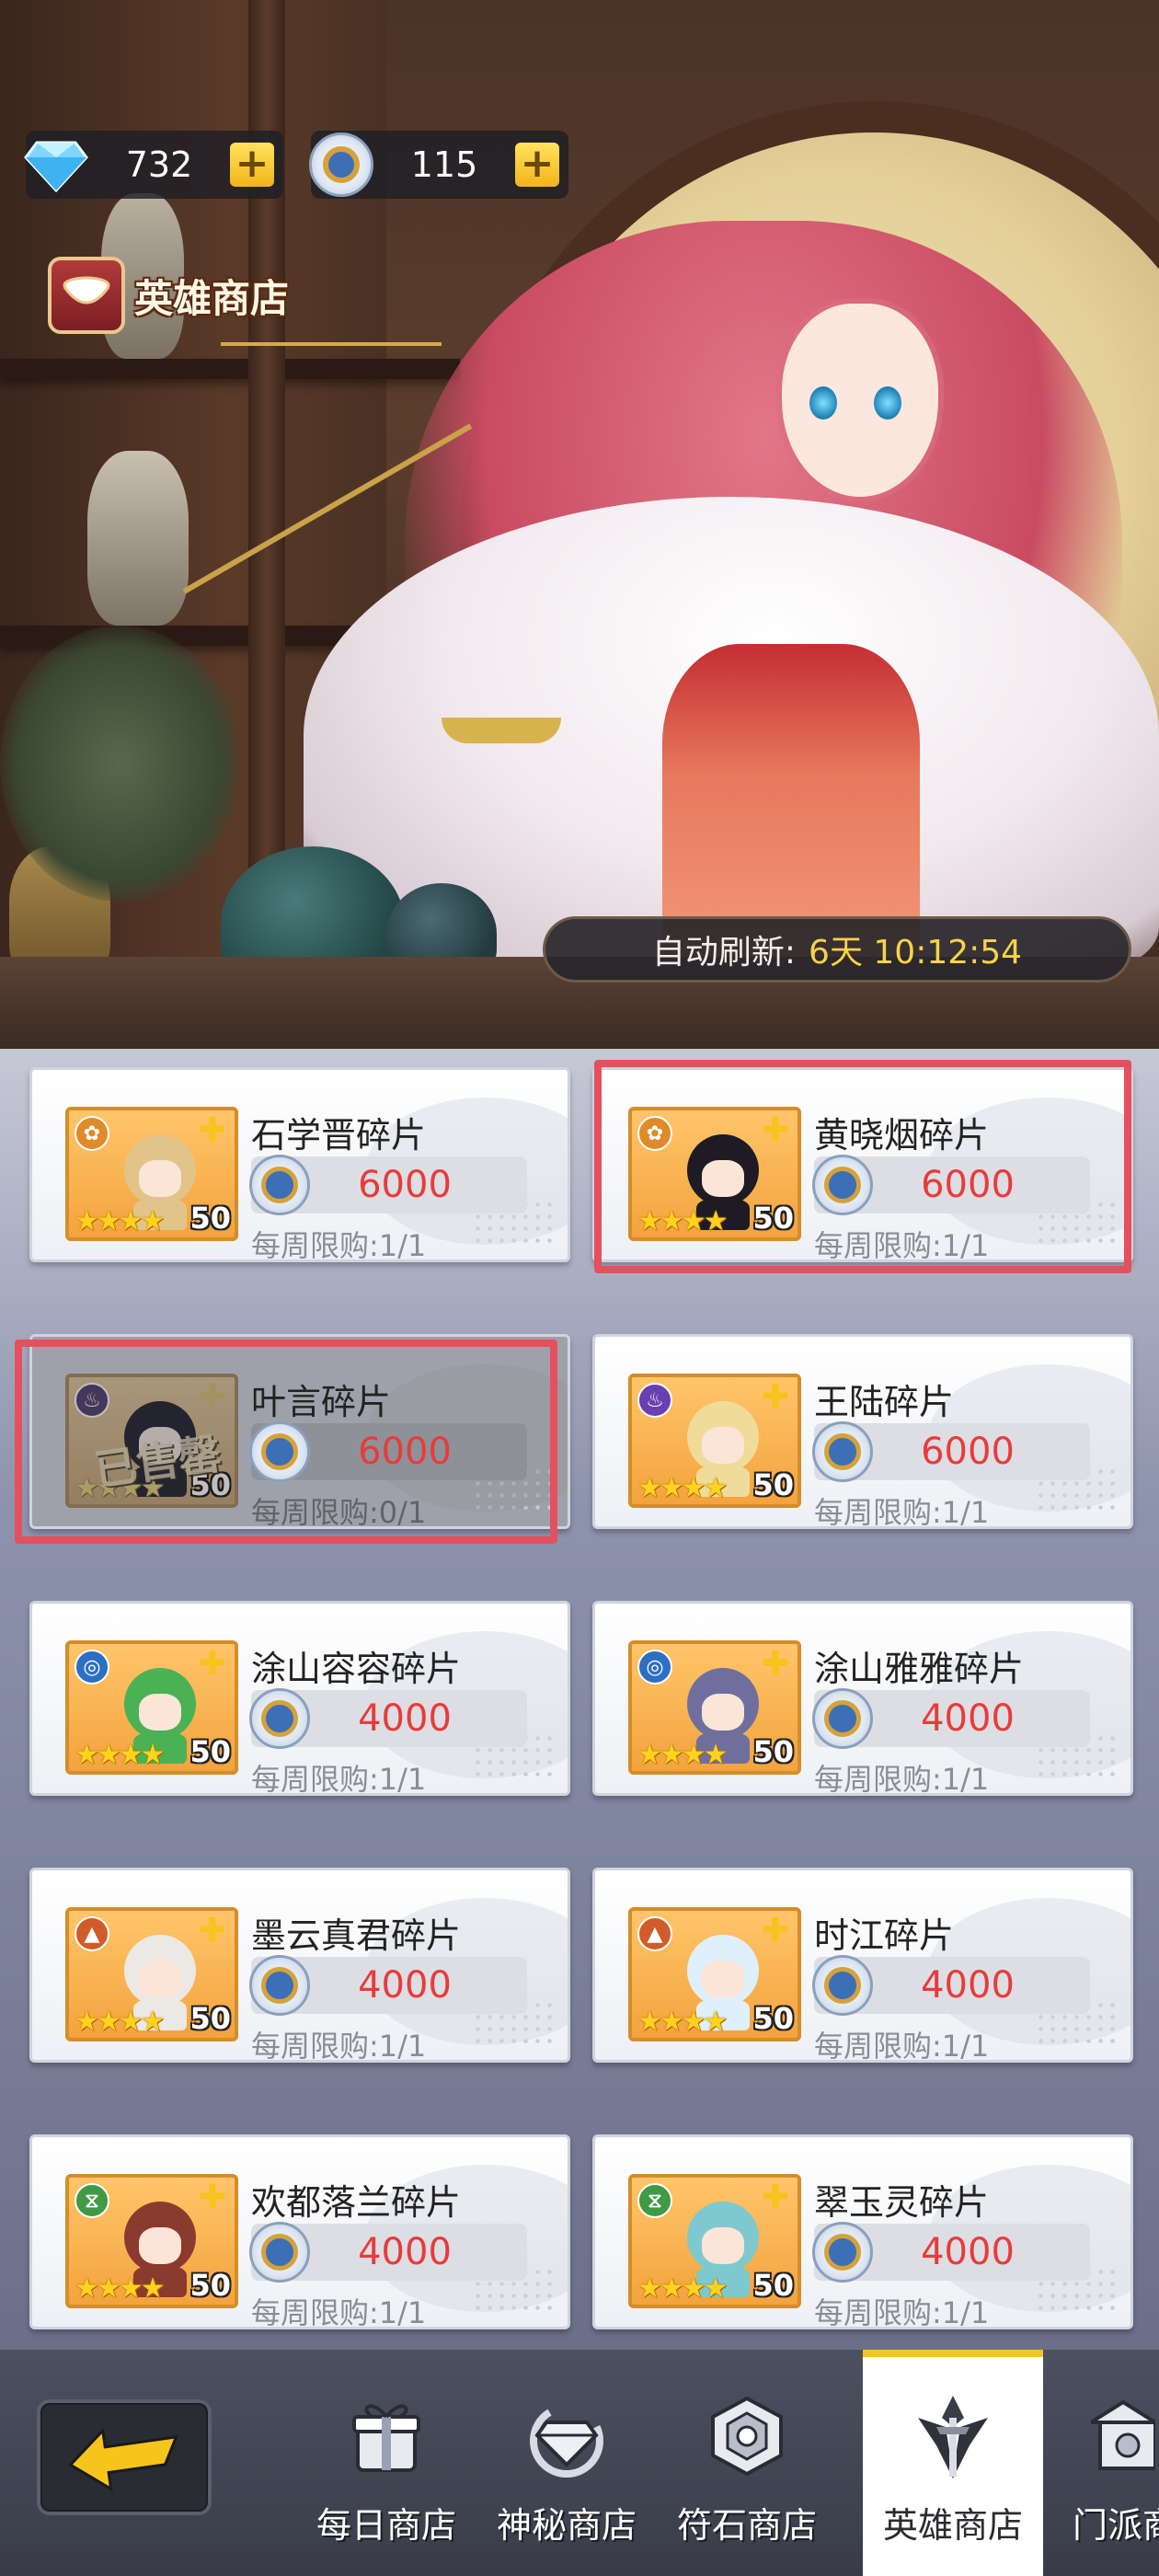  What do you see at coordinates (884, 1936) in the screenshot?
I see `item-name: 时江碎片` at bounding box center [884, 1936].